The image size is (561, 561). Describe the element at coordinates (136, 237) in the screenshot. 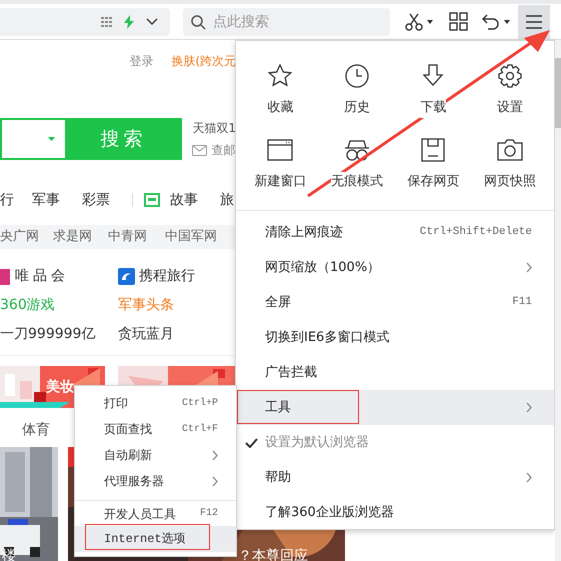

I see `media-link: 中青网` at that location.